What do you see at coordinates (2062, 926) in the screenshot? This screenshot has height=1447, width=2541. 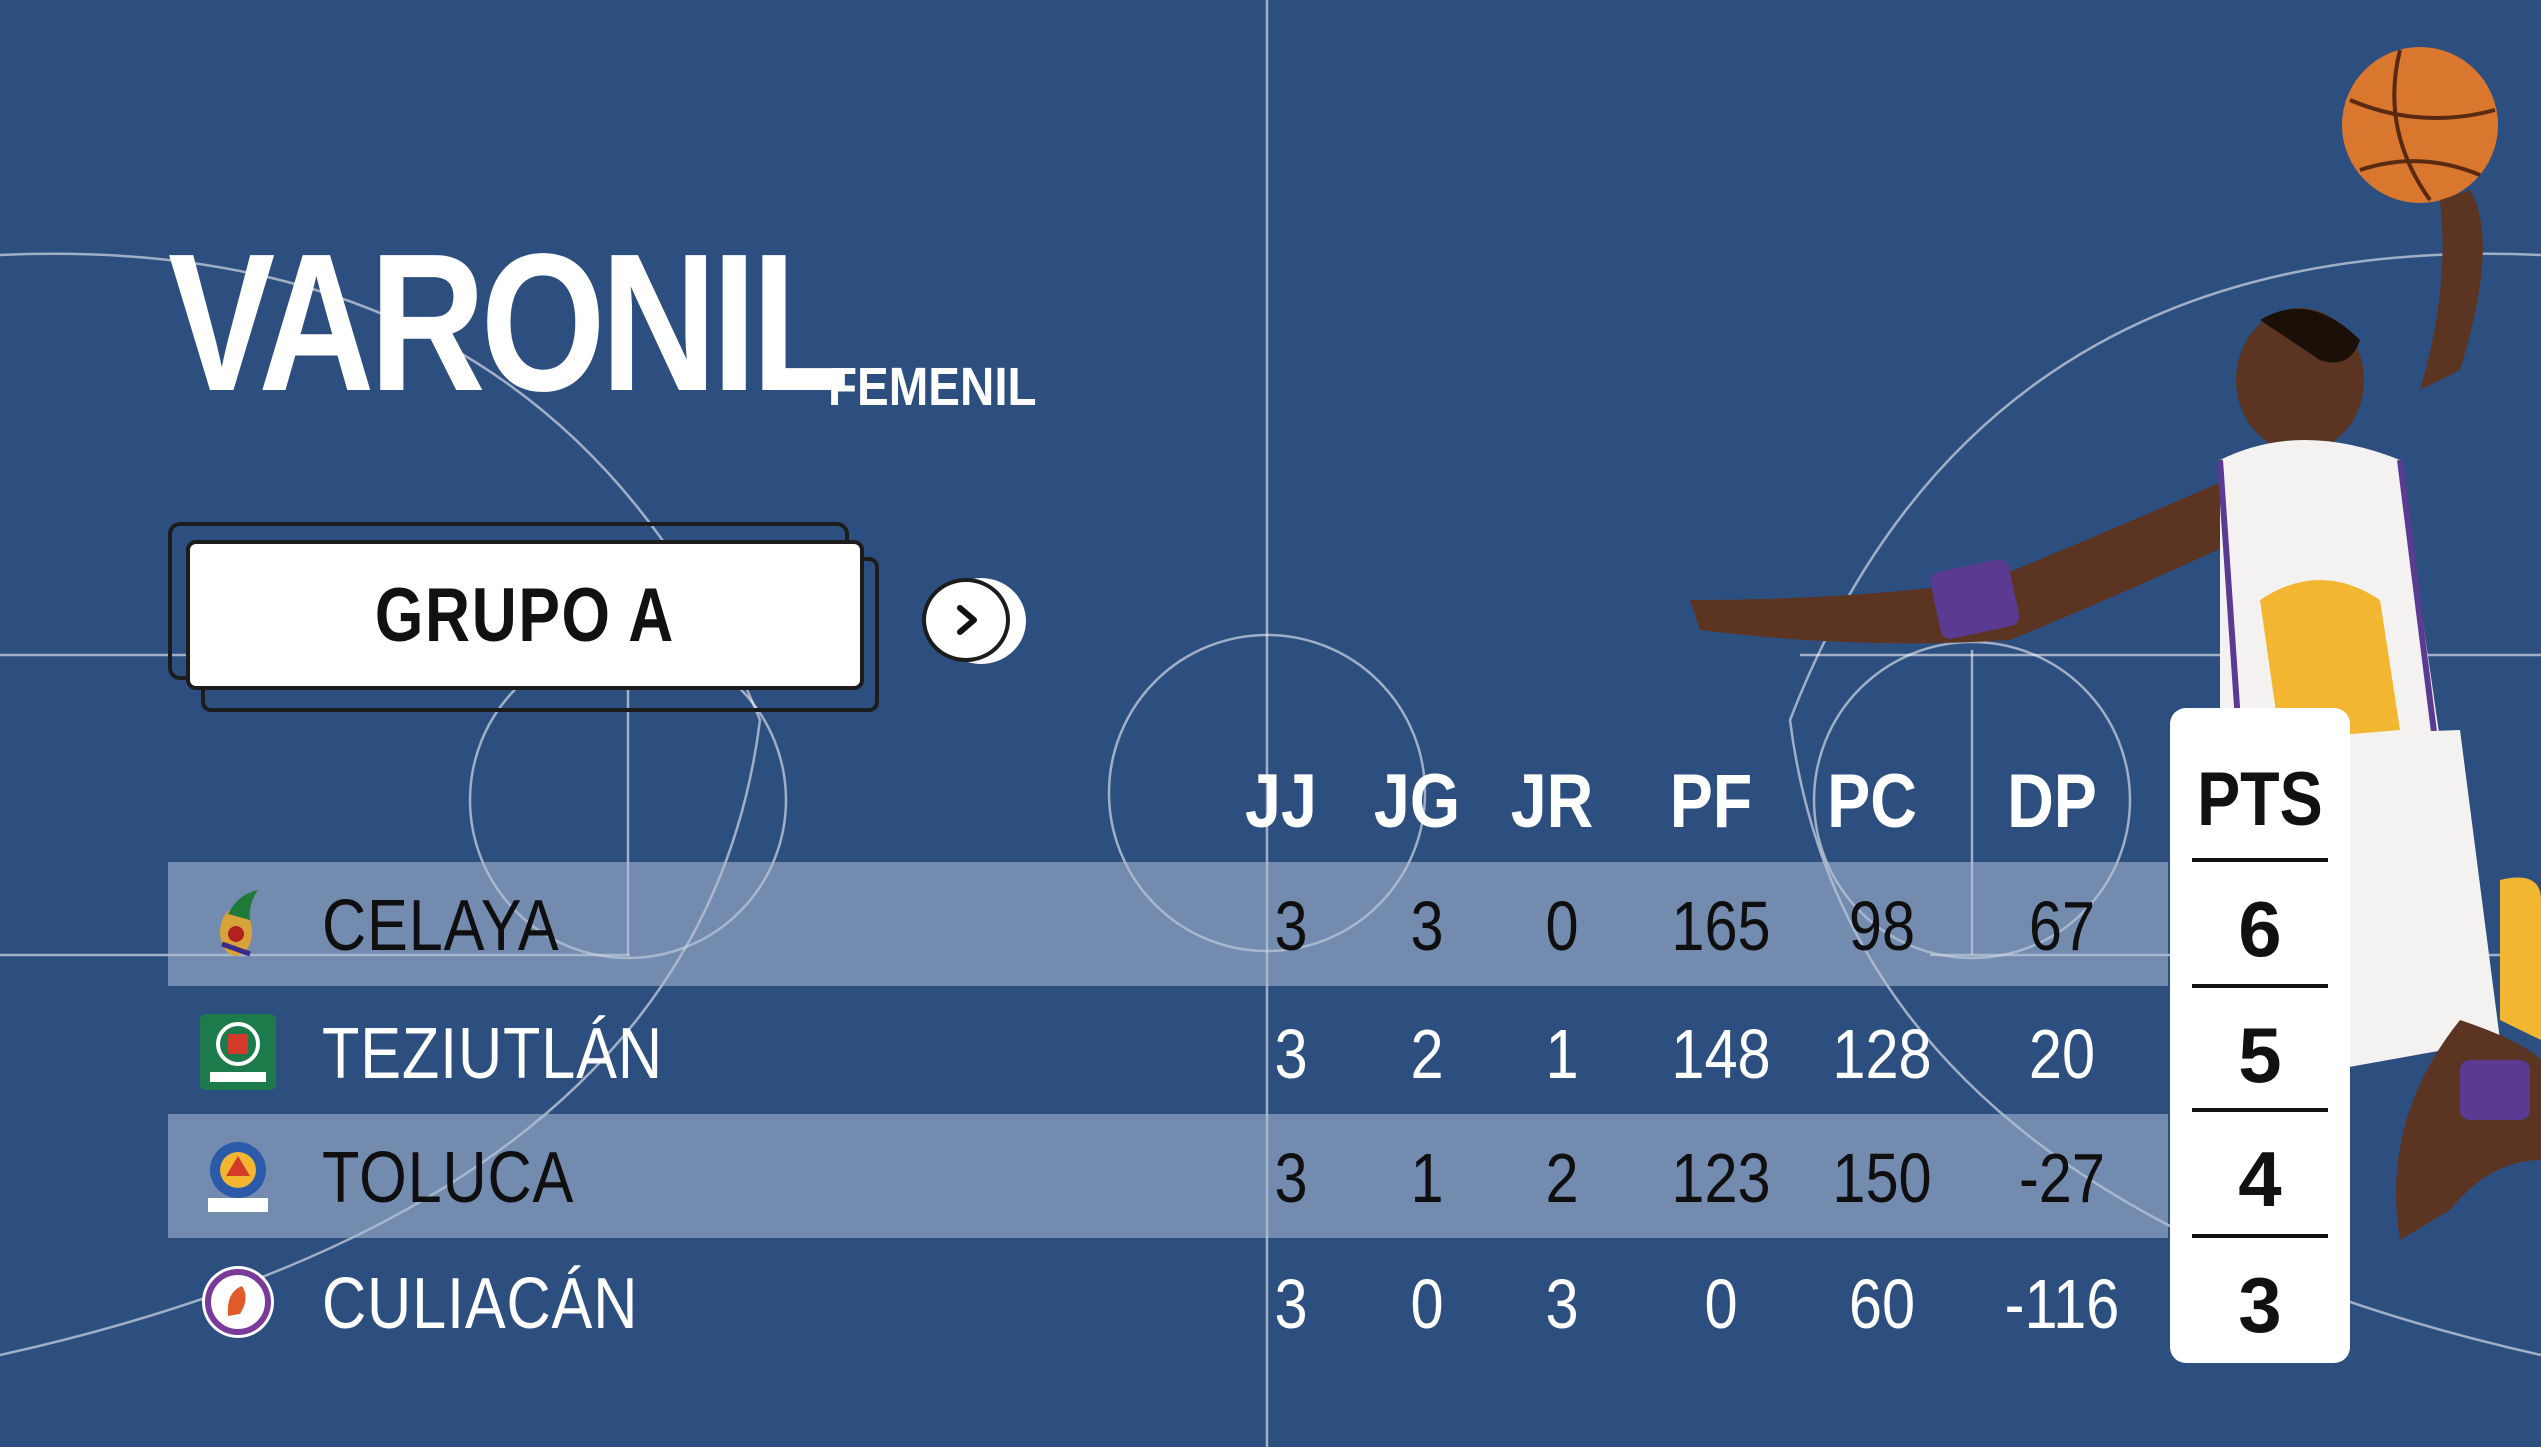 I see `cell-dp: 67` at bounding box center [2062, 926].